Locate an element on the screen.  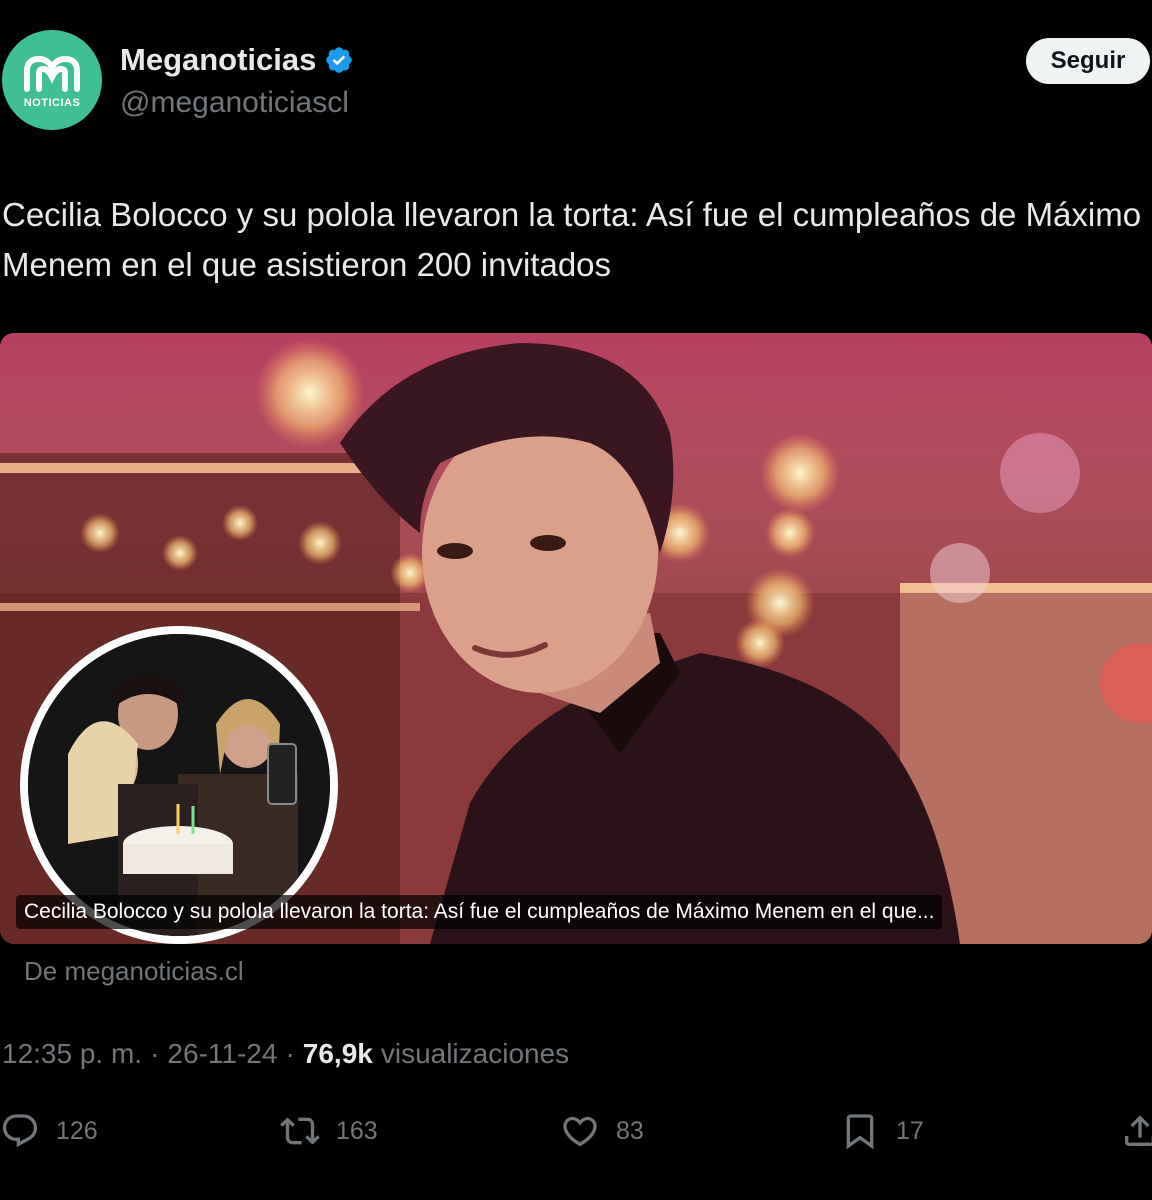
reply-count: 126 is located at coordinates (77, 1130).